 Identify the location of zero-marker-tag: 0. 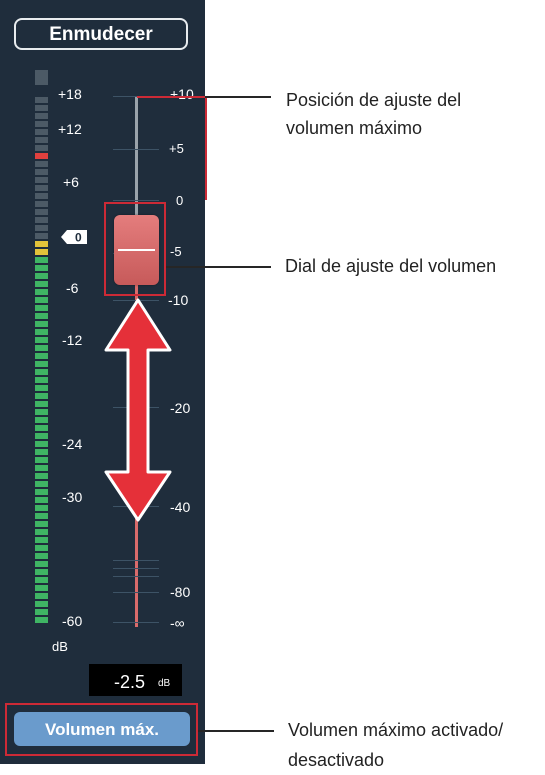
(74, 237).